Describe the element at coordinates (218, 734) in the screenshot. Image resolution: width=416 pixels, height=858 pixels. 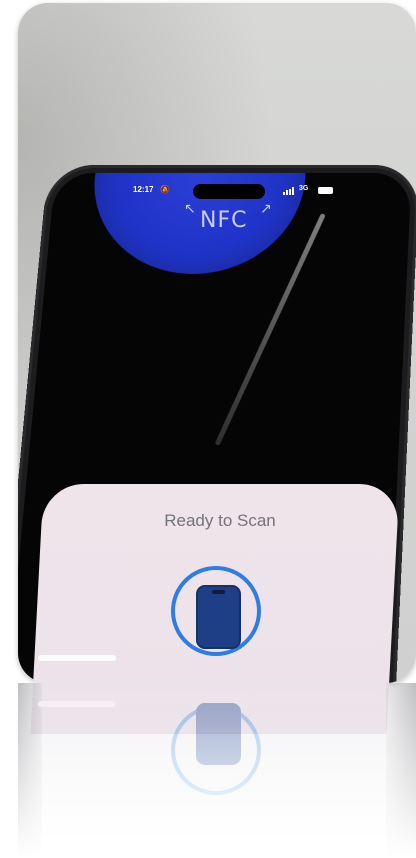
I see `reflection-phone-icon` at that location.